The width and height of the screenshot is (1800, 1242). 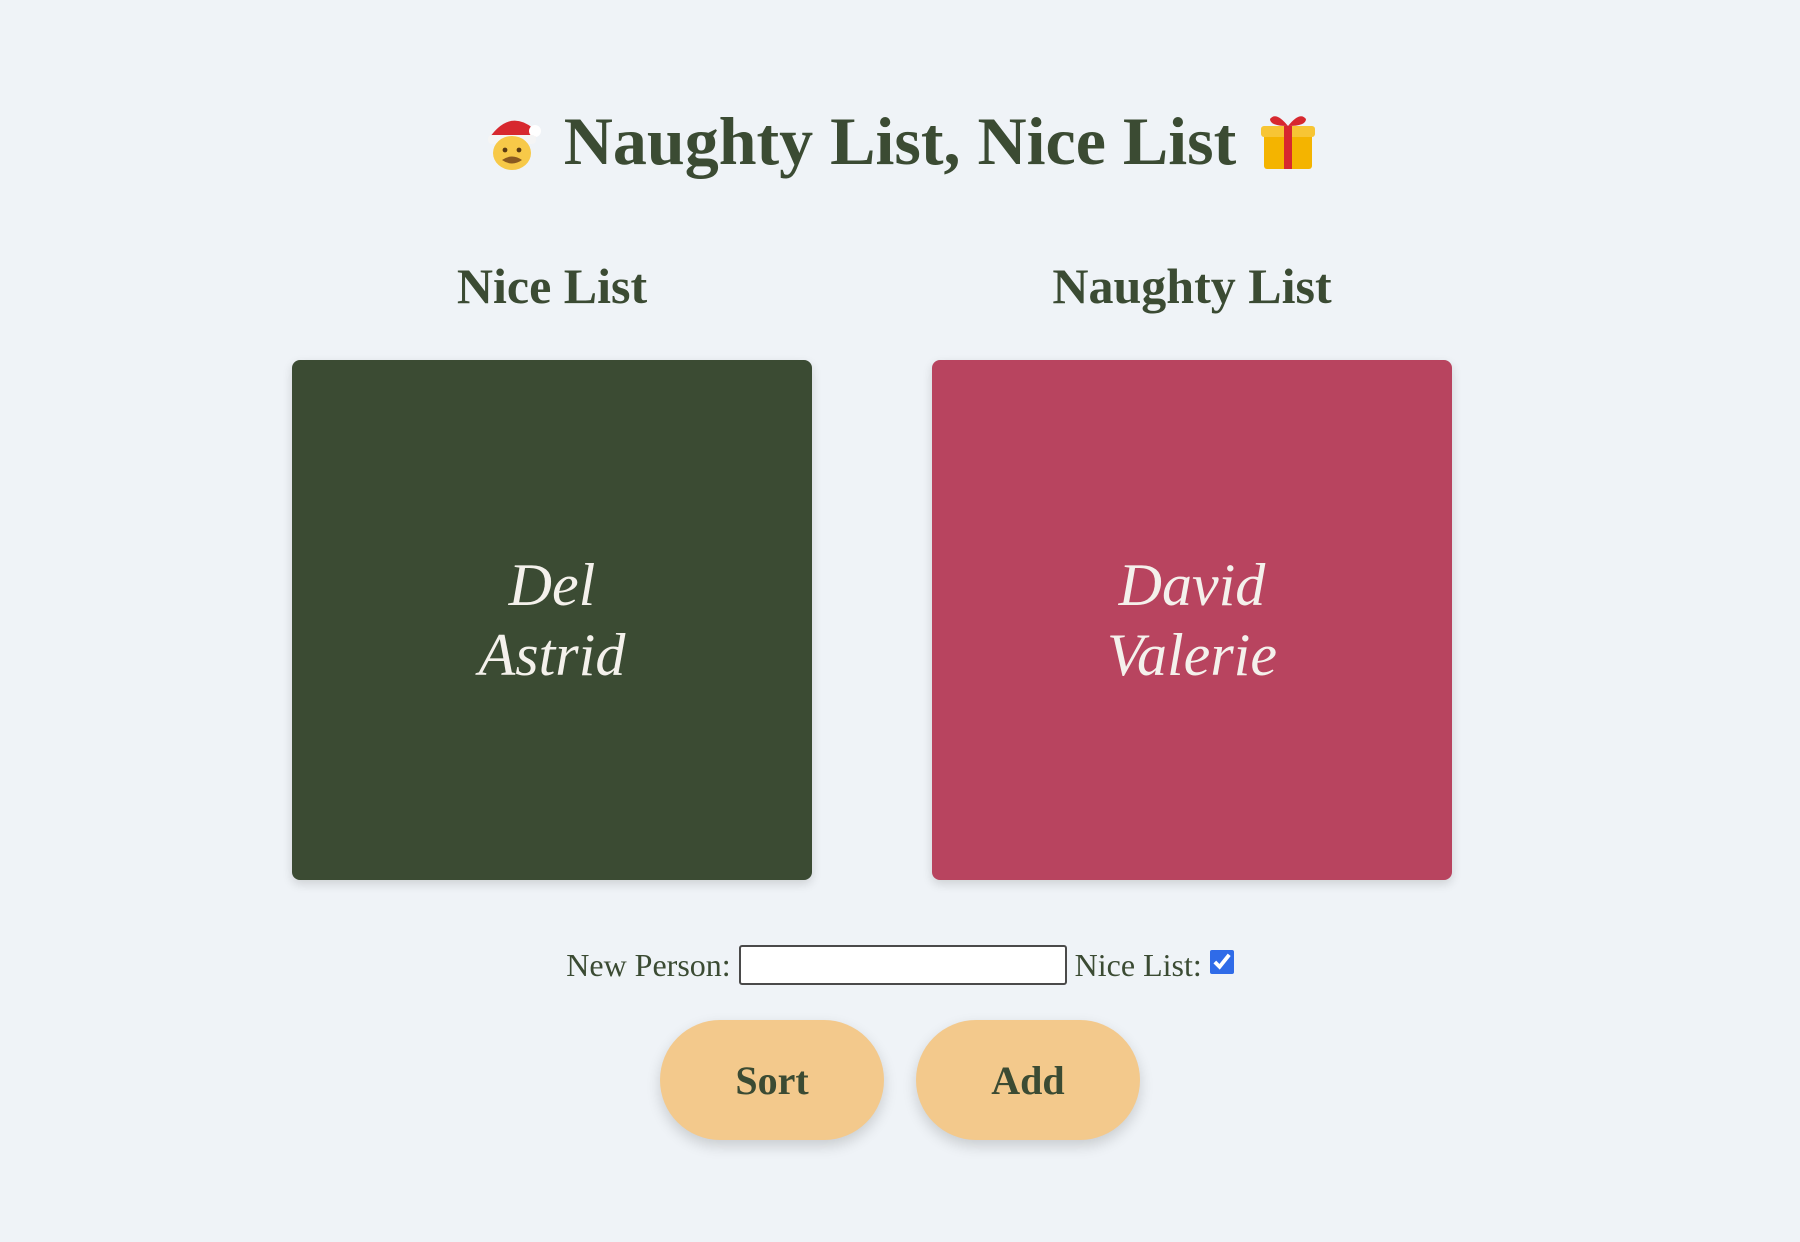 What do you see at coordinates (1138, 964) in the screenshot?
I see `nice-list-checkbox-label: Nice List:` at bounding box center [1138, 964].